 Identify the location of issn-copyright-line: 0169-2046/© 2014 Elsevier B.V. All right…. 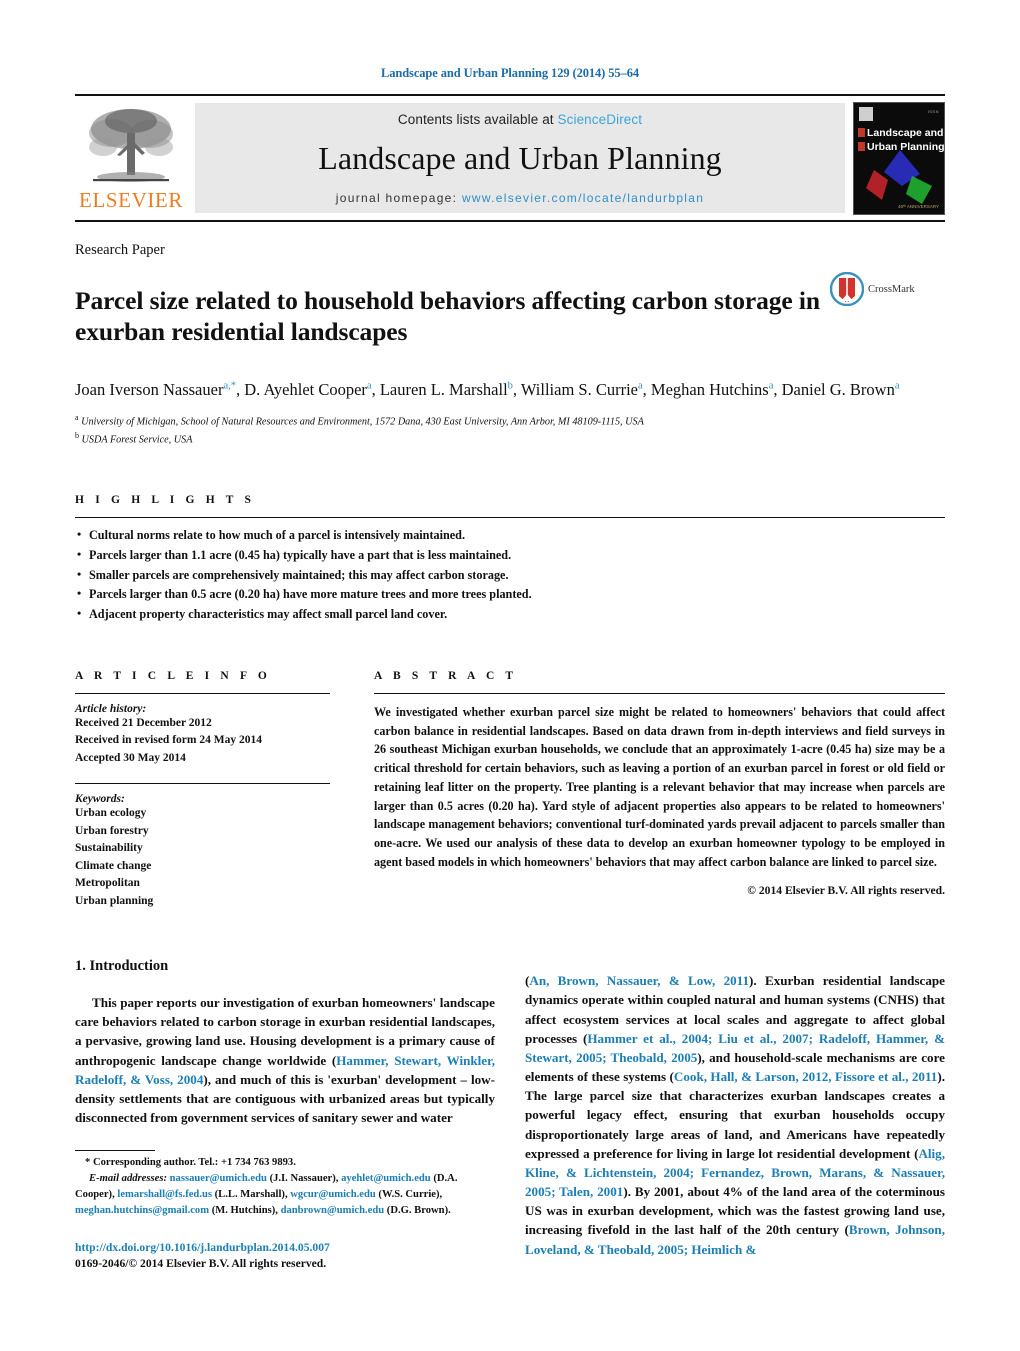
(201, 1263).